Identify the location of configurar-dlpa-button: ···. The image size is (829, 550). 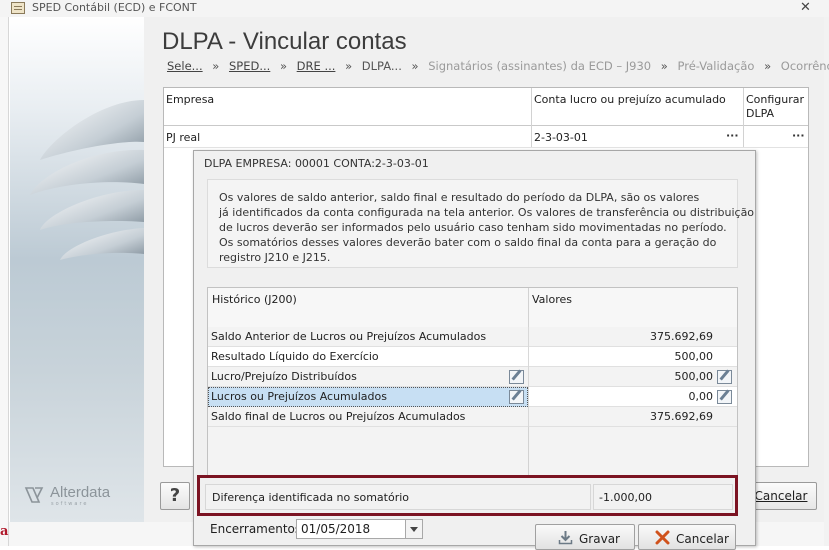
(798, 135).